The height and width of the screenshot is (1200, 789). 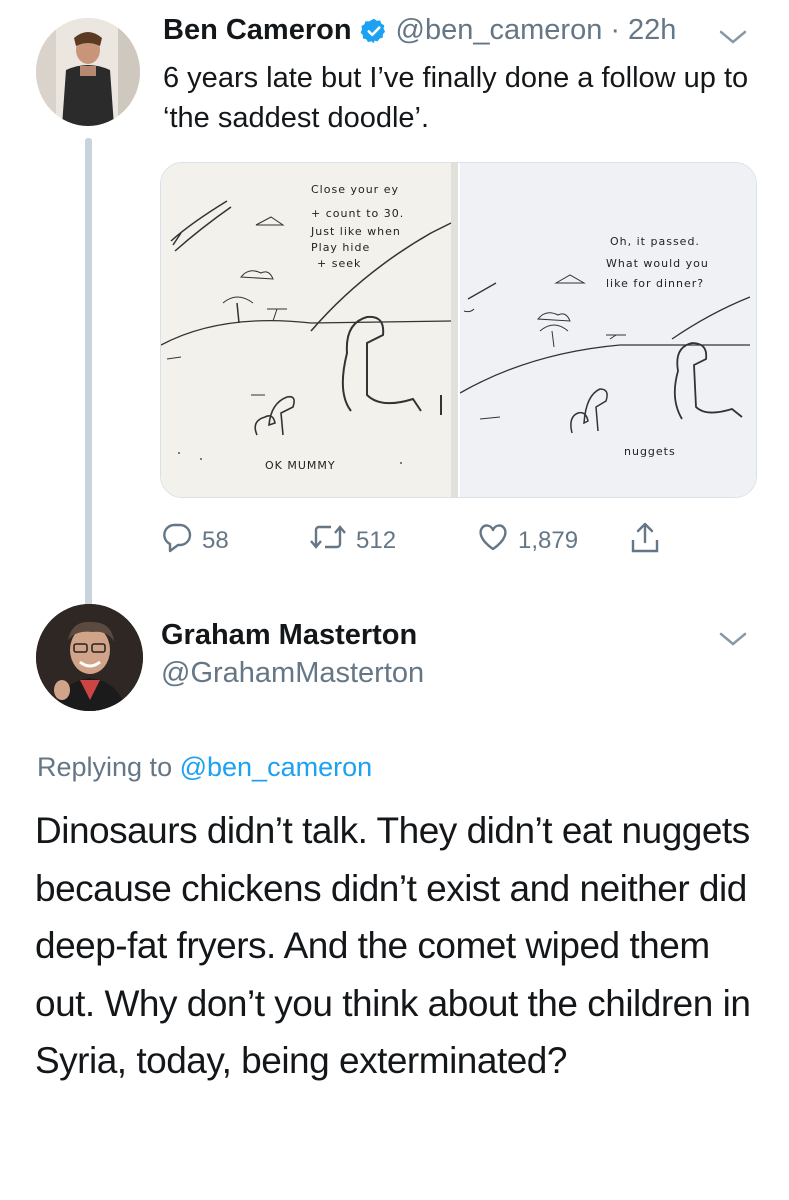 I want to click on thread-connector-line, so click(x=88, y=381).